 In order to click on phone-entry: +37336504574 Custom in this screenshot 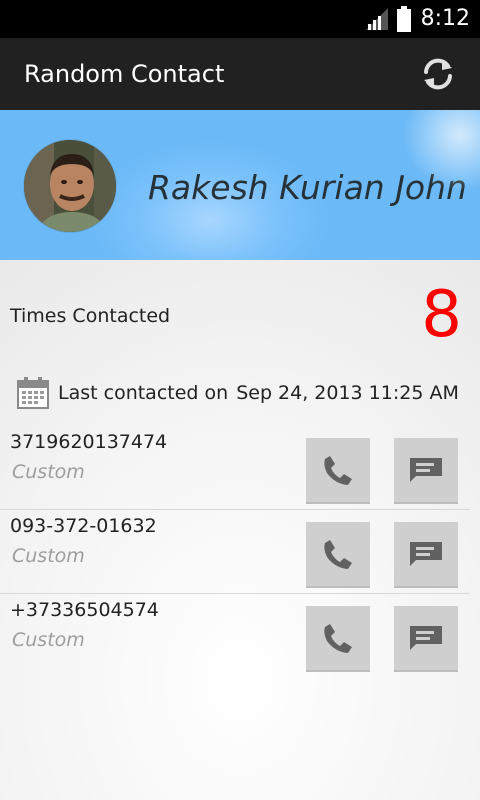, I will do `click(235, 640)`.